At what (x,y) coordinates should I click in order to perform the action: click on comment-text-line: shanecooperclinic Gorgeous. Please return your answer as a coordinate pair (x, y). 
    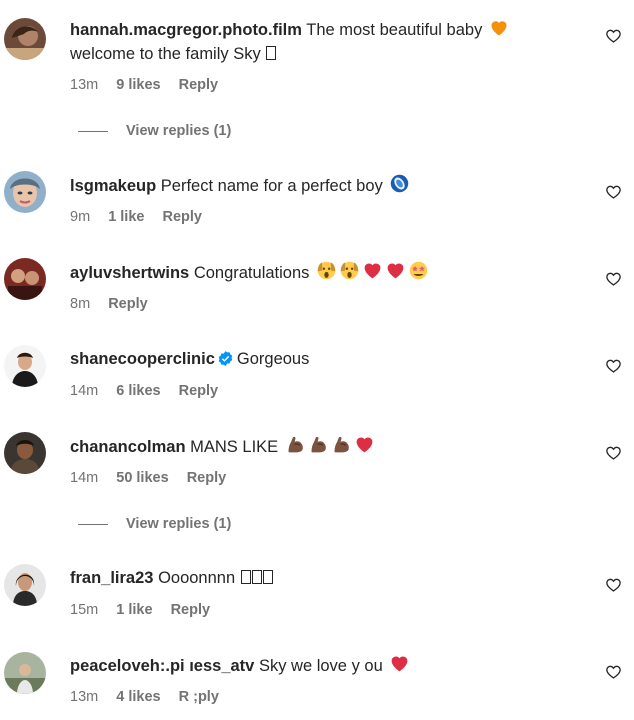
    Looking at the image, I should click on (322, 359).